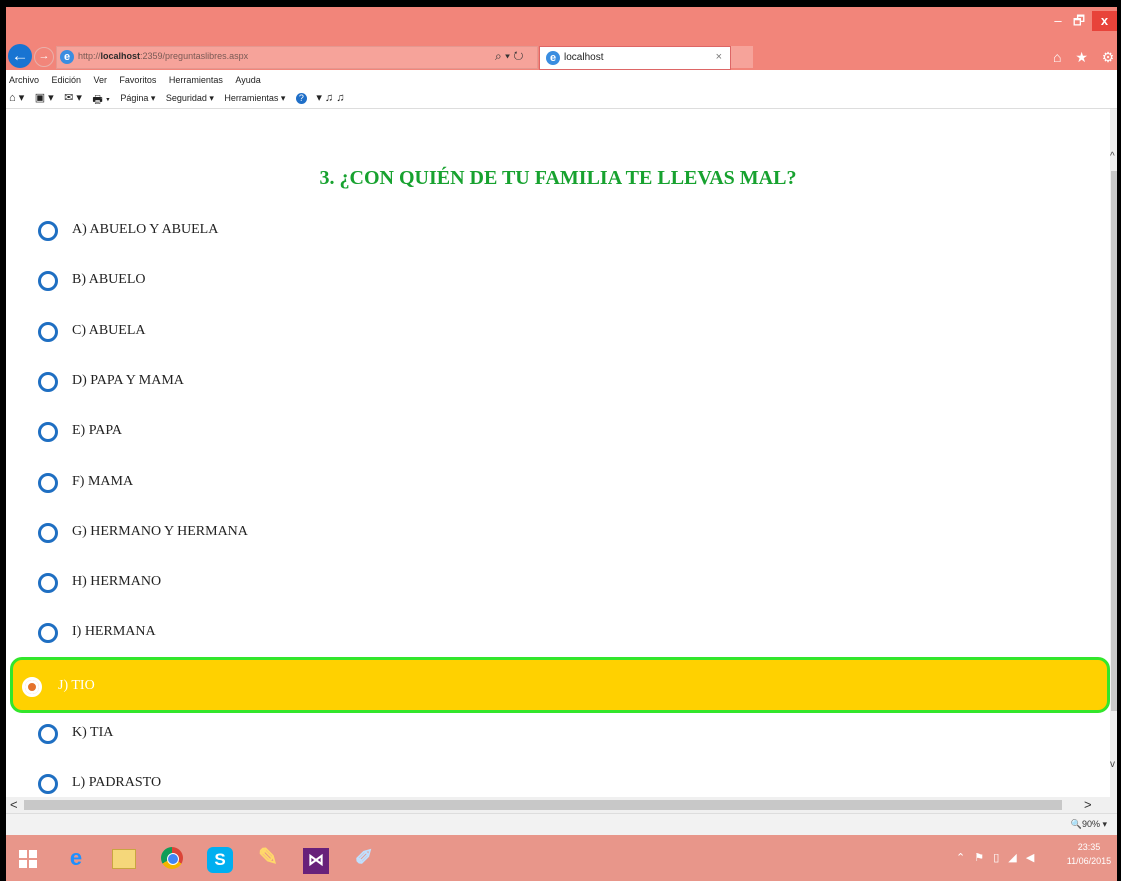  What do you see at coordinates (145, 229) in the screenshot?
I see `answer-option-label: A) ABUELO Y ABUELA` at bounding box center [145, 229].